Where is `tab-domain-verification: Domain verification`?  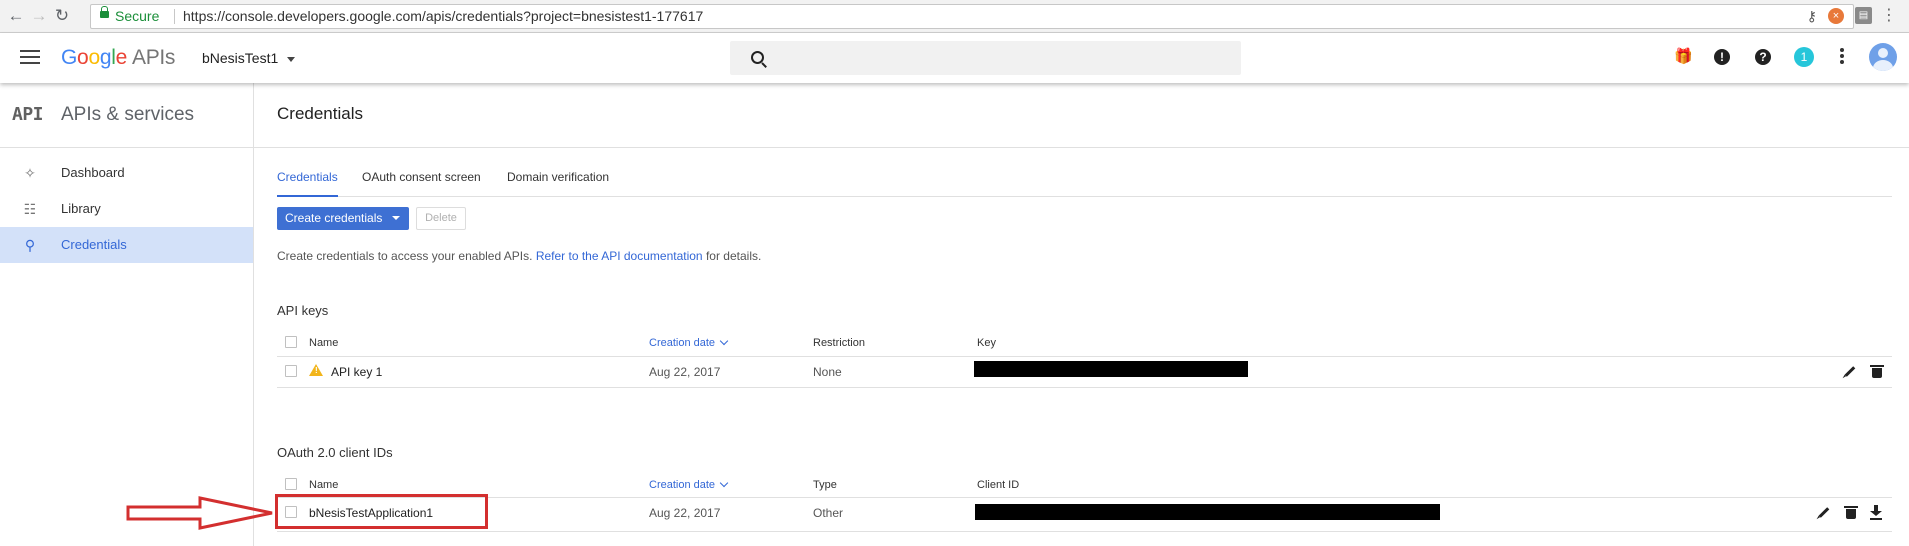 tab-domain-verification: Domain verification is located at coordinates (558, 182).